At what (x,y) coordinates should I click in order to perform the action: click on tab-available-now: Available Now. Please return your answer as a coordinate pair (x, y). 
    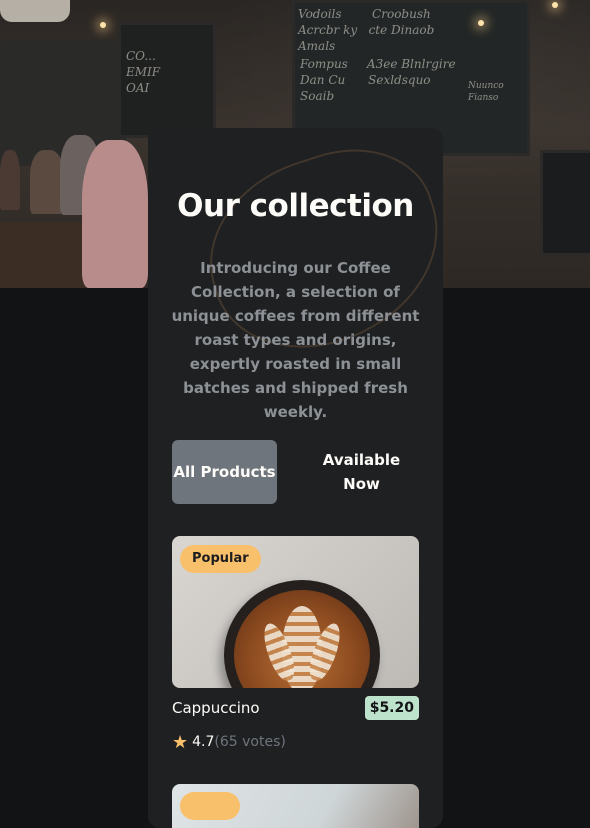
    Looking at the image, I should click on (361, 472).